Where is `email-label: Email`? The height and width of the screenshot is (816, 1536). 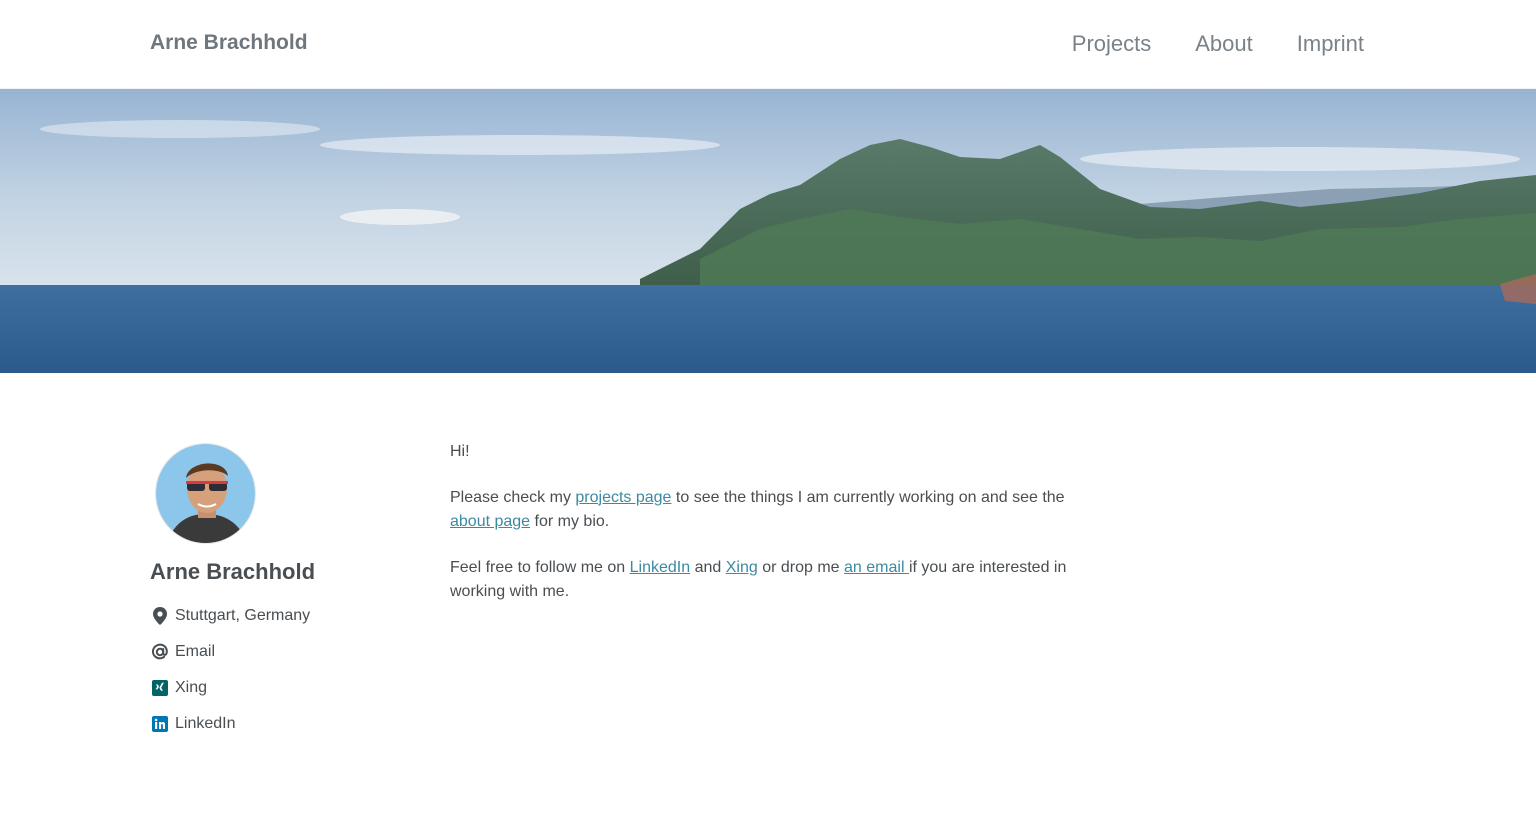
email-label: Email is located at coordinates (195, 651).